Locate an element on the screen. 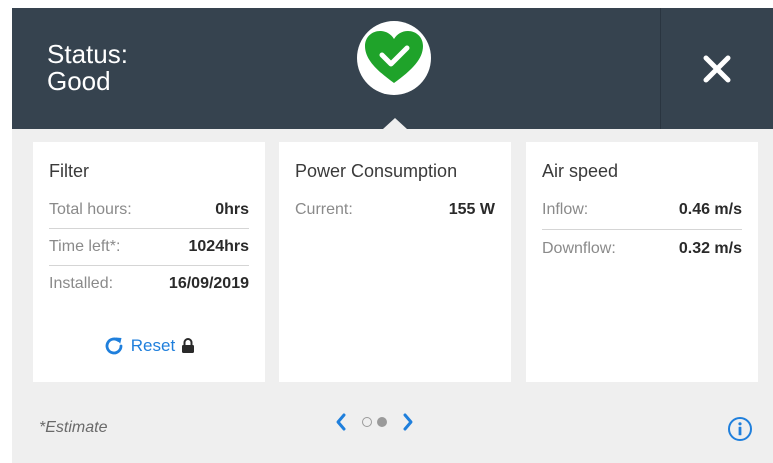  status-text: Status: Good is located at coordinates (87, 68).